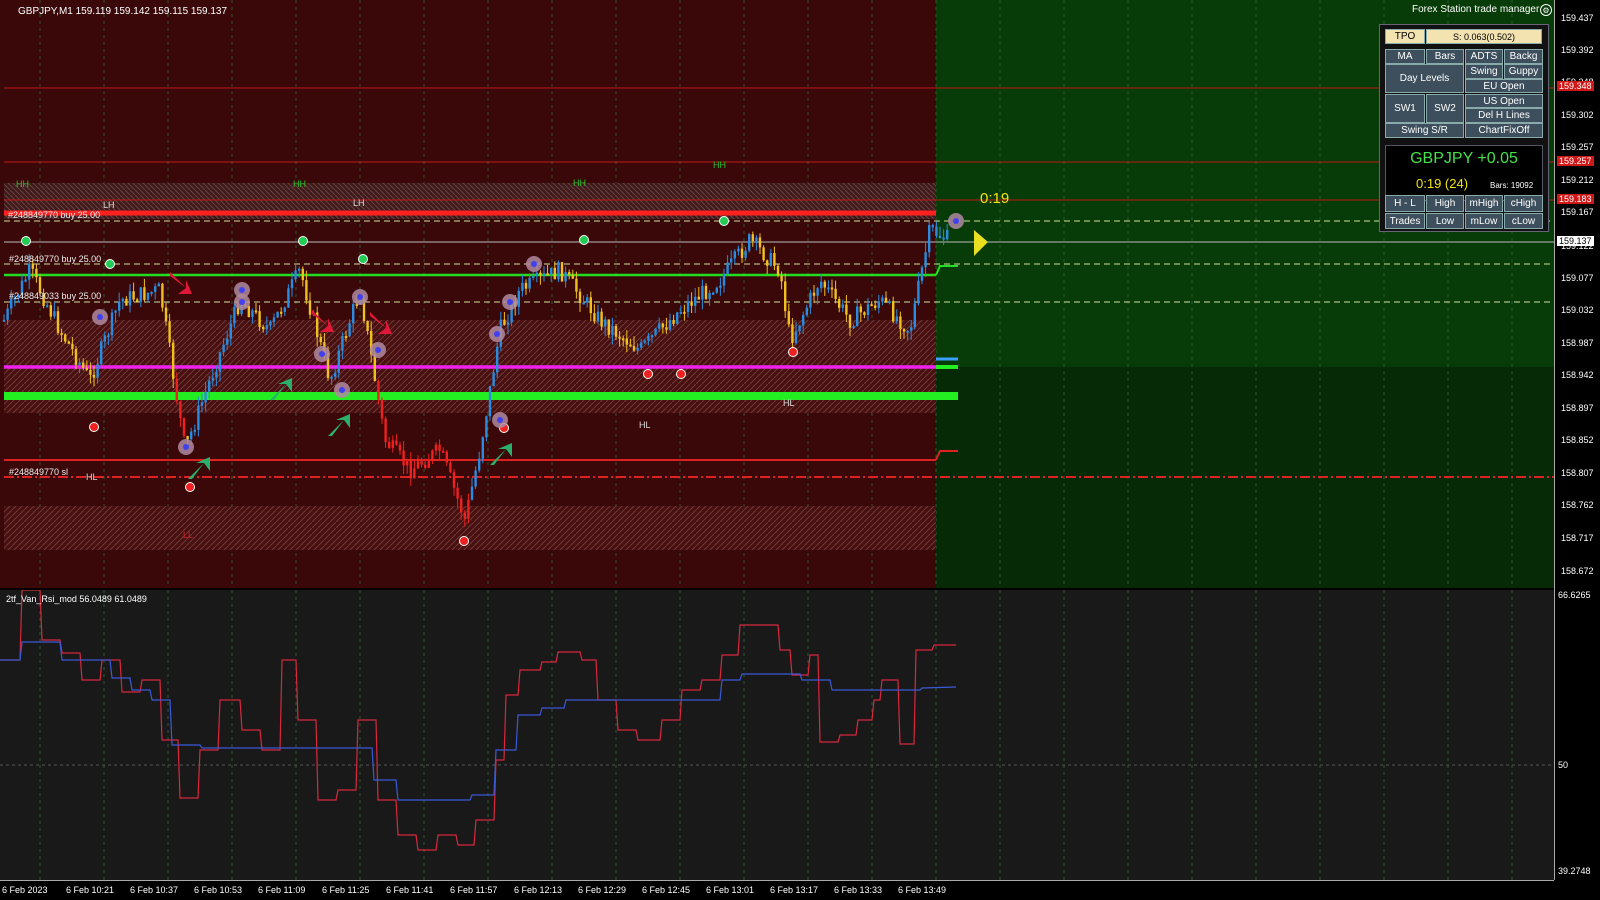 The height and width of the screenshot is (900, 1600). Describe the element at coordinates (1484, 56) in the screenshot. I see `adts-button: ADTS` at that location.